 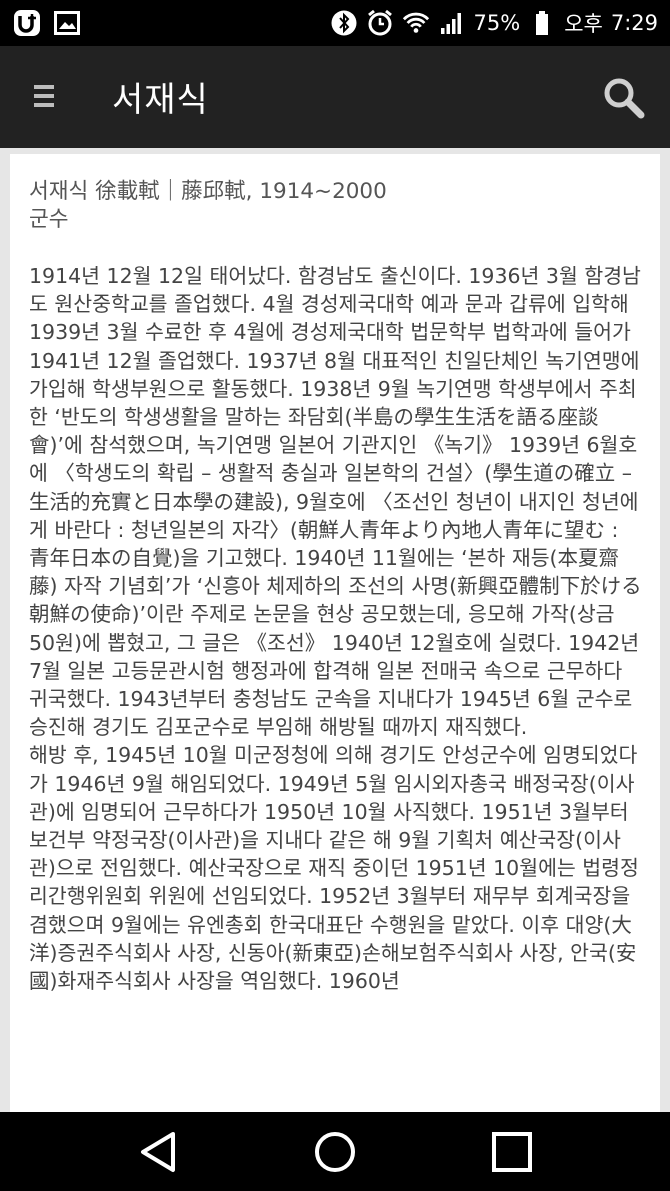 I want to click on wifi-icon, so click(x=416, y=23).